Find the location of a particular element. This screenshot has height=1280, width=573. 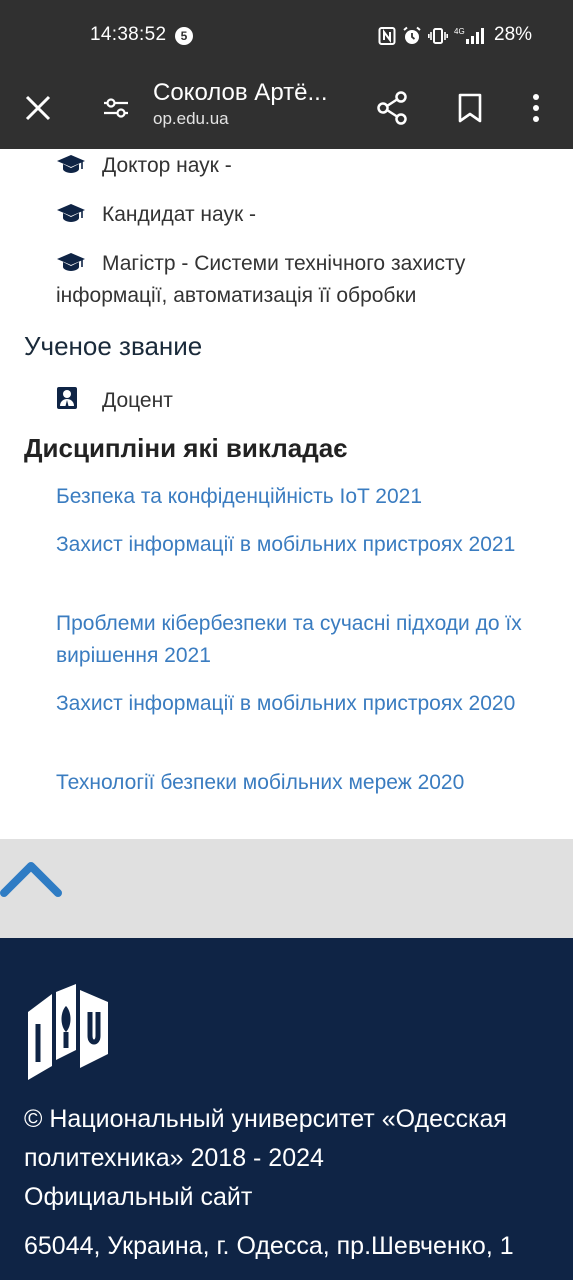

rank-item: Доцент is located at coordinates (114, 401).